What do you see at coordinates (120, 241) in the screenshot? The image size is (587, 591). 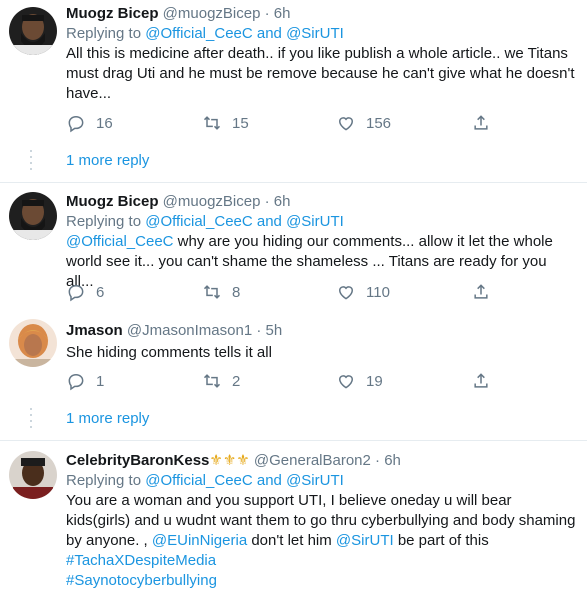 I see `mention-link: @Official_CeeC` at bounding box center [120, 241].